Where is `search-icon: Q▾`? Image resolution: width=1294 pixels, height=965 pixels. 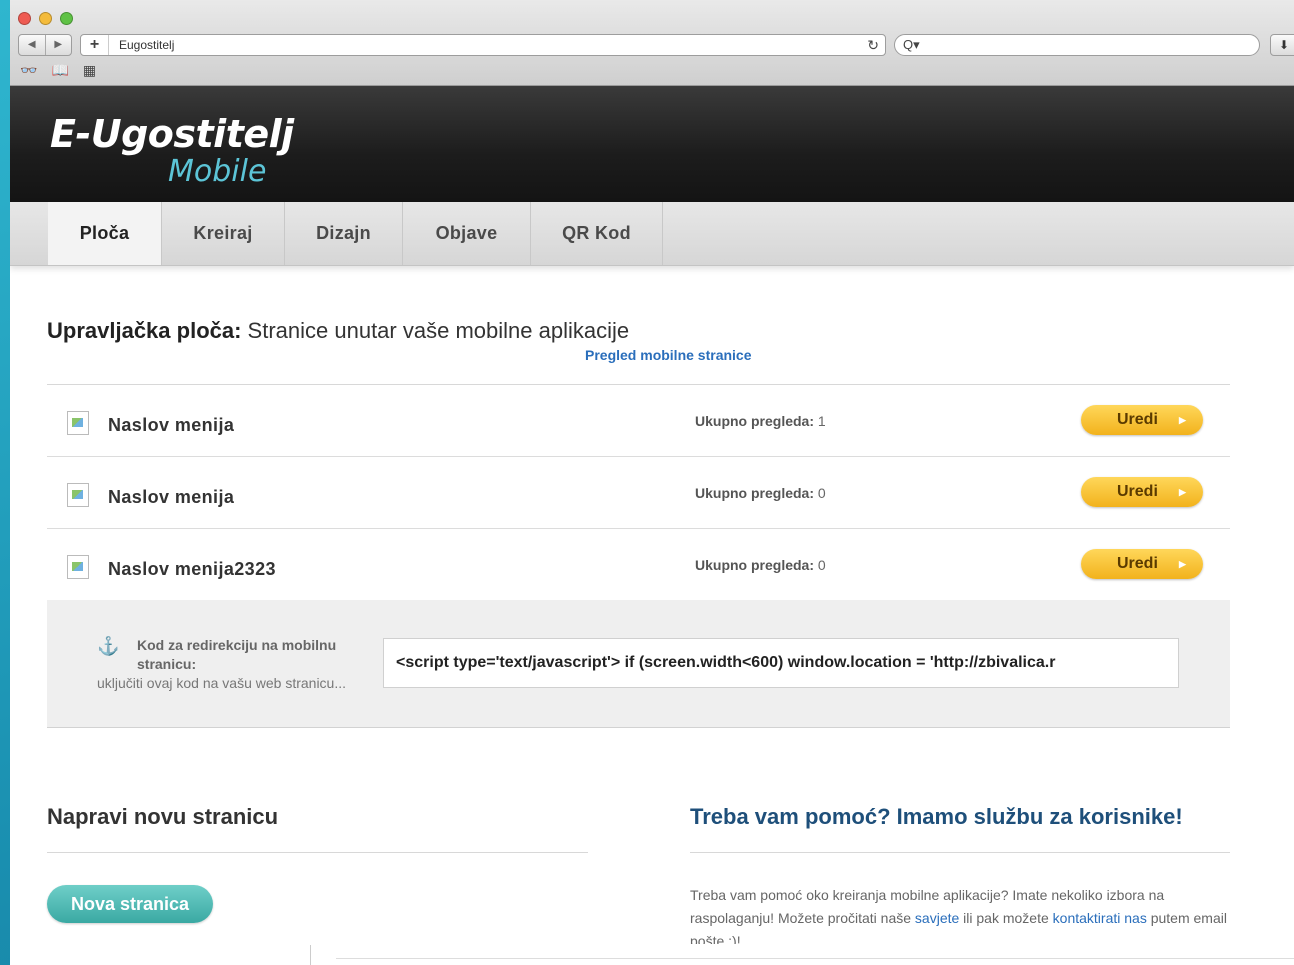 search-icon: Q▾ is located at coordinates (911, 44).